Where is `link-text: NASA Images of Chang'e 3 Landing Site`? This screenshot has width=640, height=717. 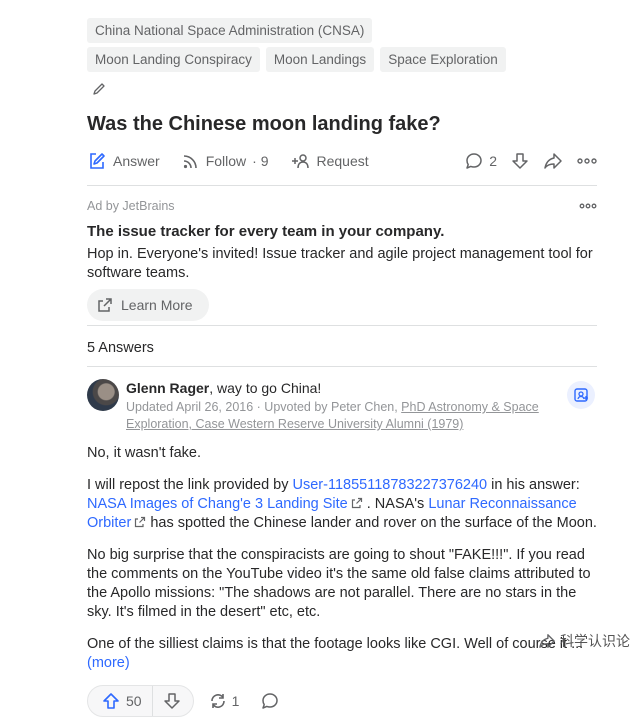
link-text: NASA Images of Chang'e 3 Landing Site is located at coordinates (217, 504).